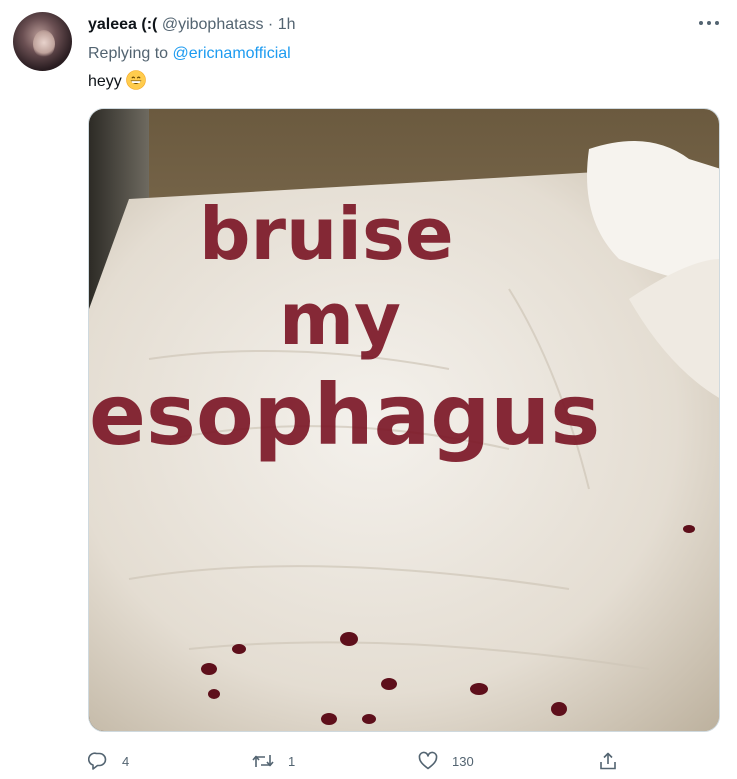 The width and height of the screenshot is (737, 779). I want to click on like-button: 130, so click(446, 761).